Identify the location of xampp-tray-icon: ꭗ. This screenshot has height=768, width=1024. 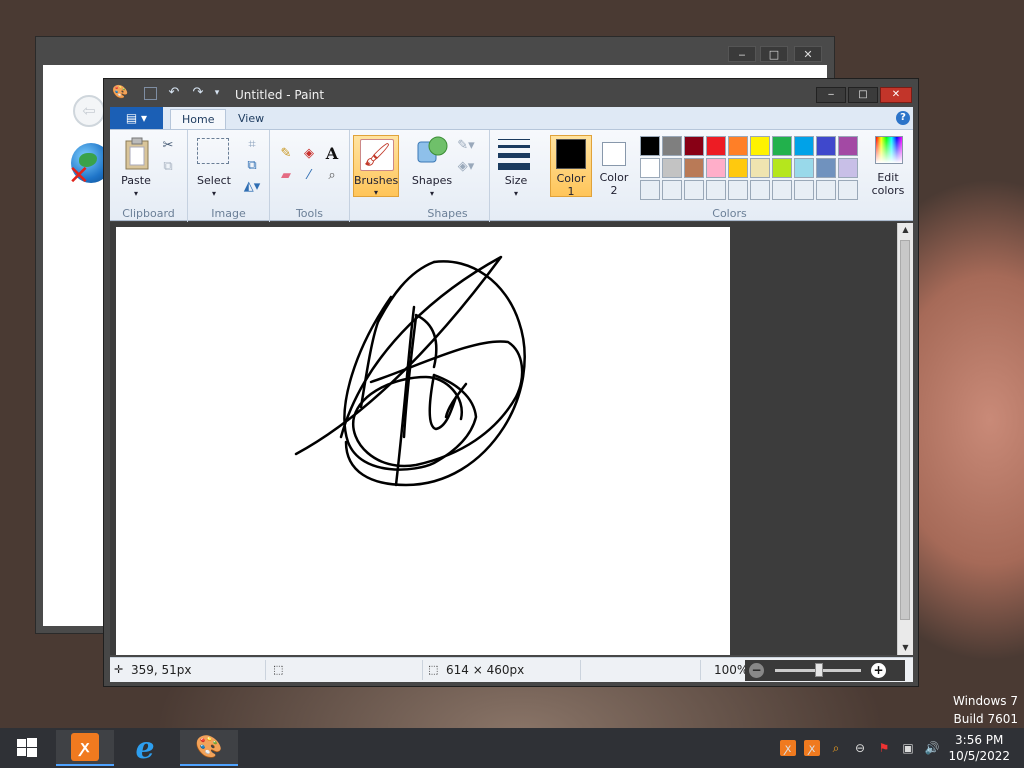
(788, 748).